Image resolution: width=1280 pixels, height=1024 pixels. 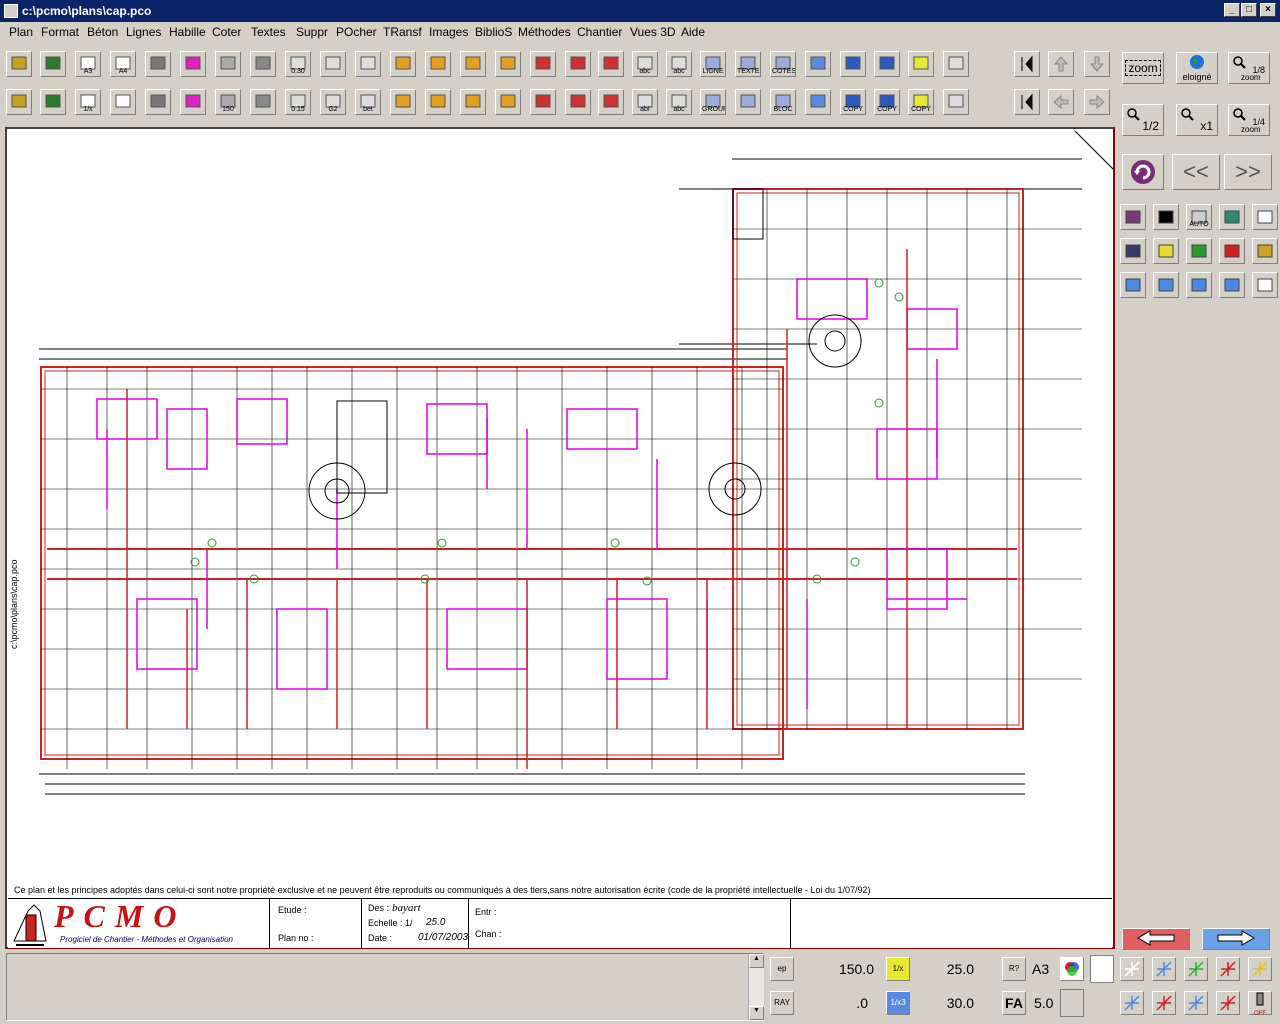 What do you see at coordinates (403, 64) in the screenshot?
I see `row1-tool-12-button` at bounding box center [403, 64].